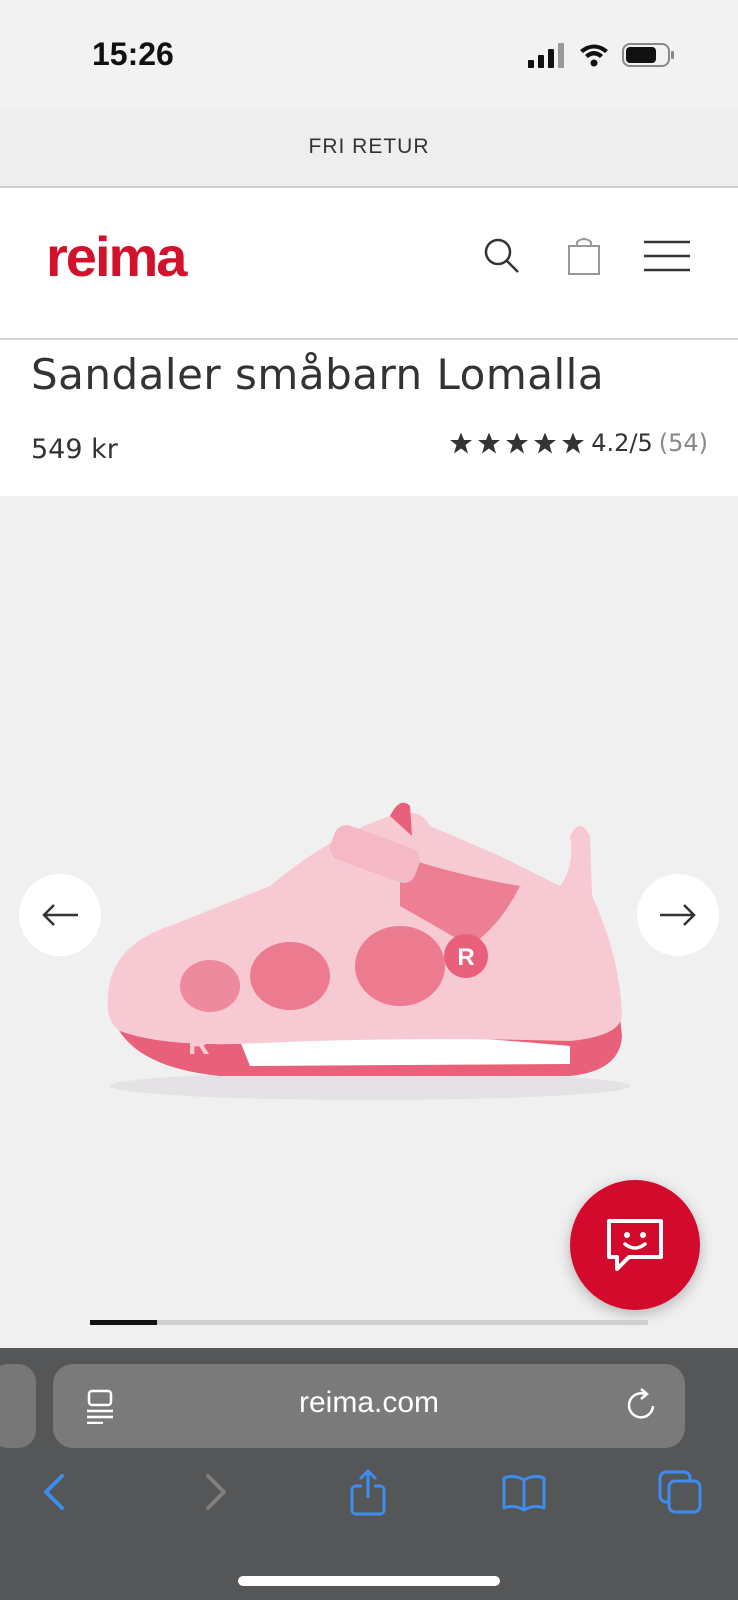 This screenshot has width=738, height=1600. Describe the element at coordinates (642, 1405) in the screenshot. I see `reload-icon` at that location.